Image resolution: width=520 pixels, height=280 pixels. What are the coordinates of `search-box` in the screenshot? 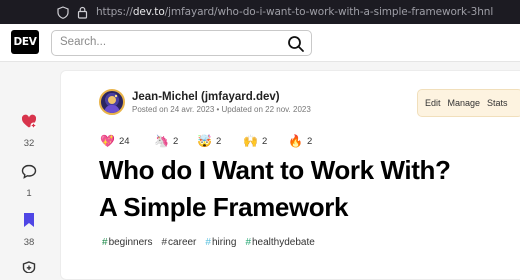 It's located at (181, 43).